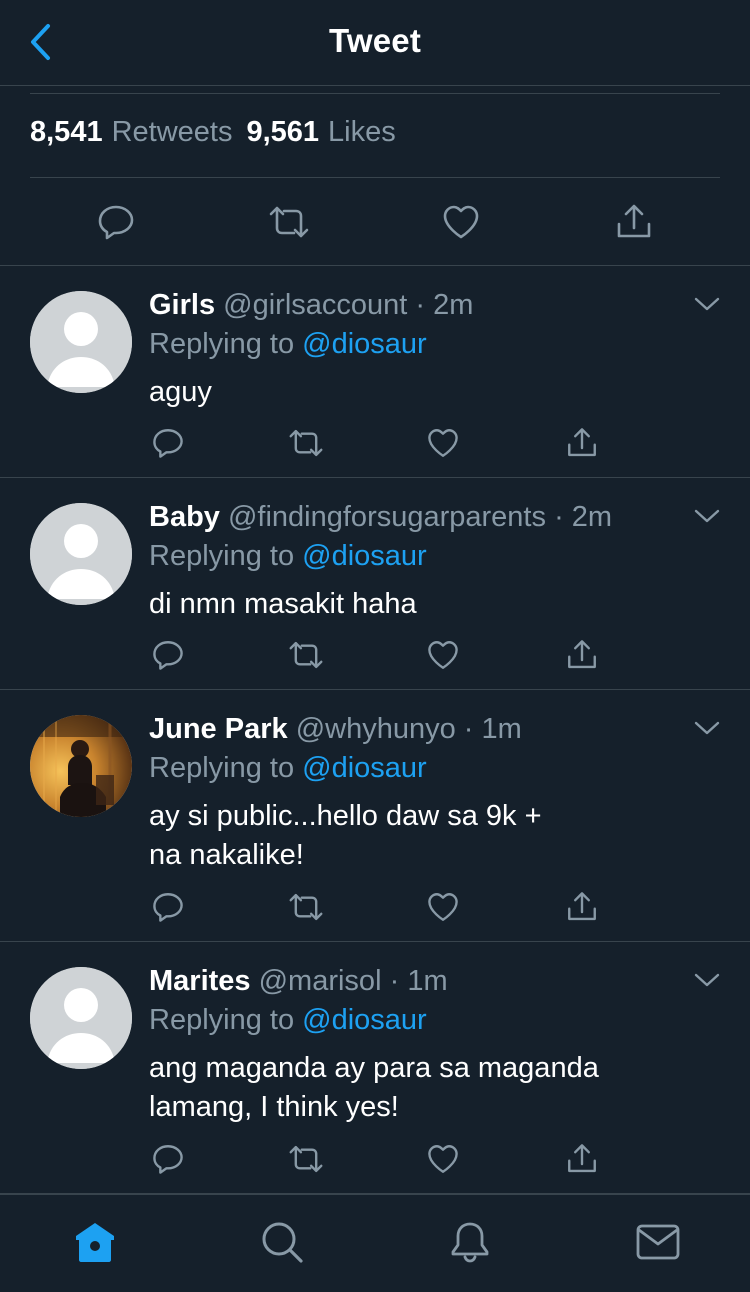 The width and height of the screenshot is (750, 1292). I want to click on display-name: Girls, so click(182, 305).